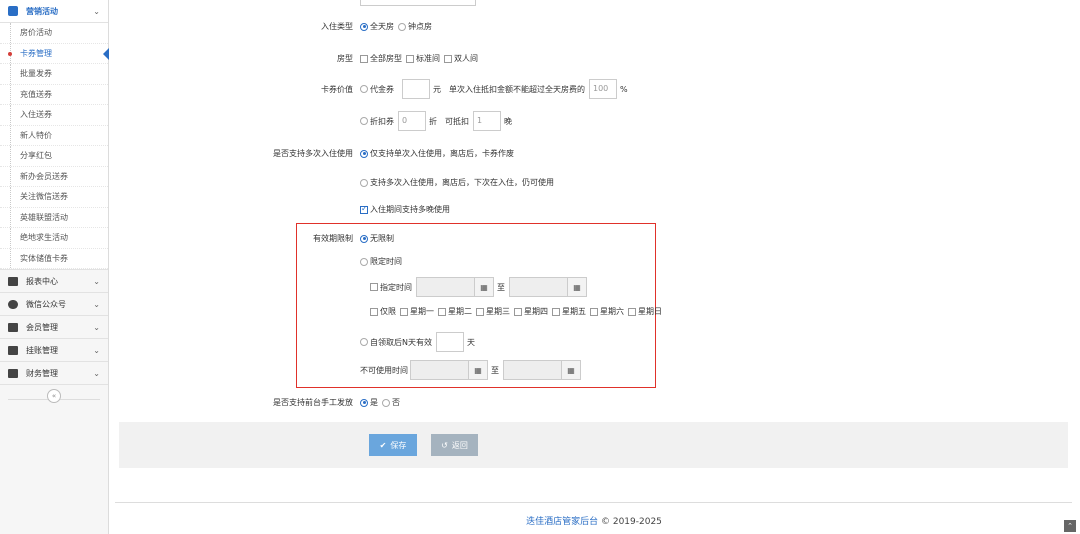 This screenshot has width=1080, height=534. What do you see at coordinates (54, 373) in the screenshot?
I see `sidebar-menu-finance: 财务管理 ⌄` at bounding box center [54, 373].